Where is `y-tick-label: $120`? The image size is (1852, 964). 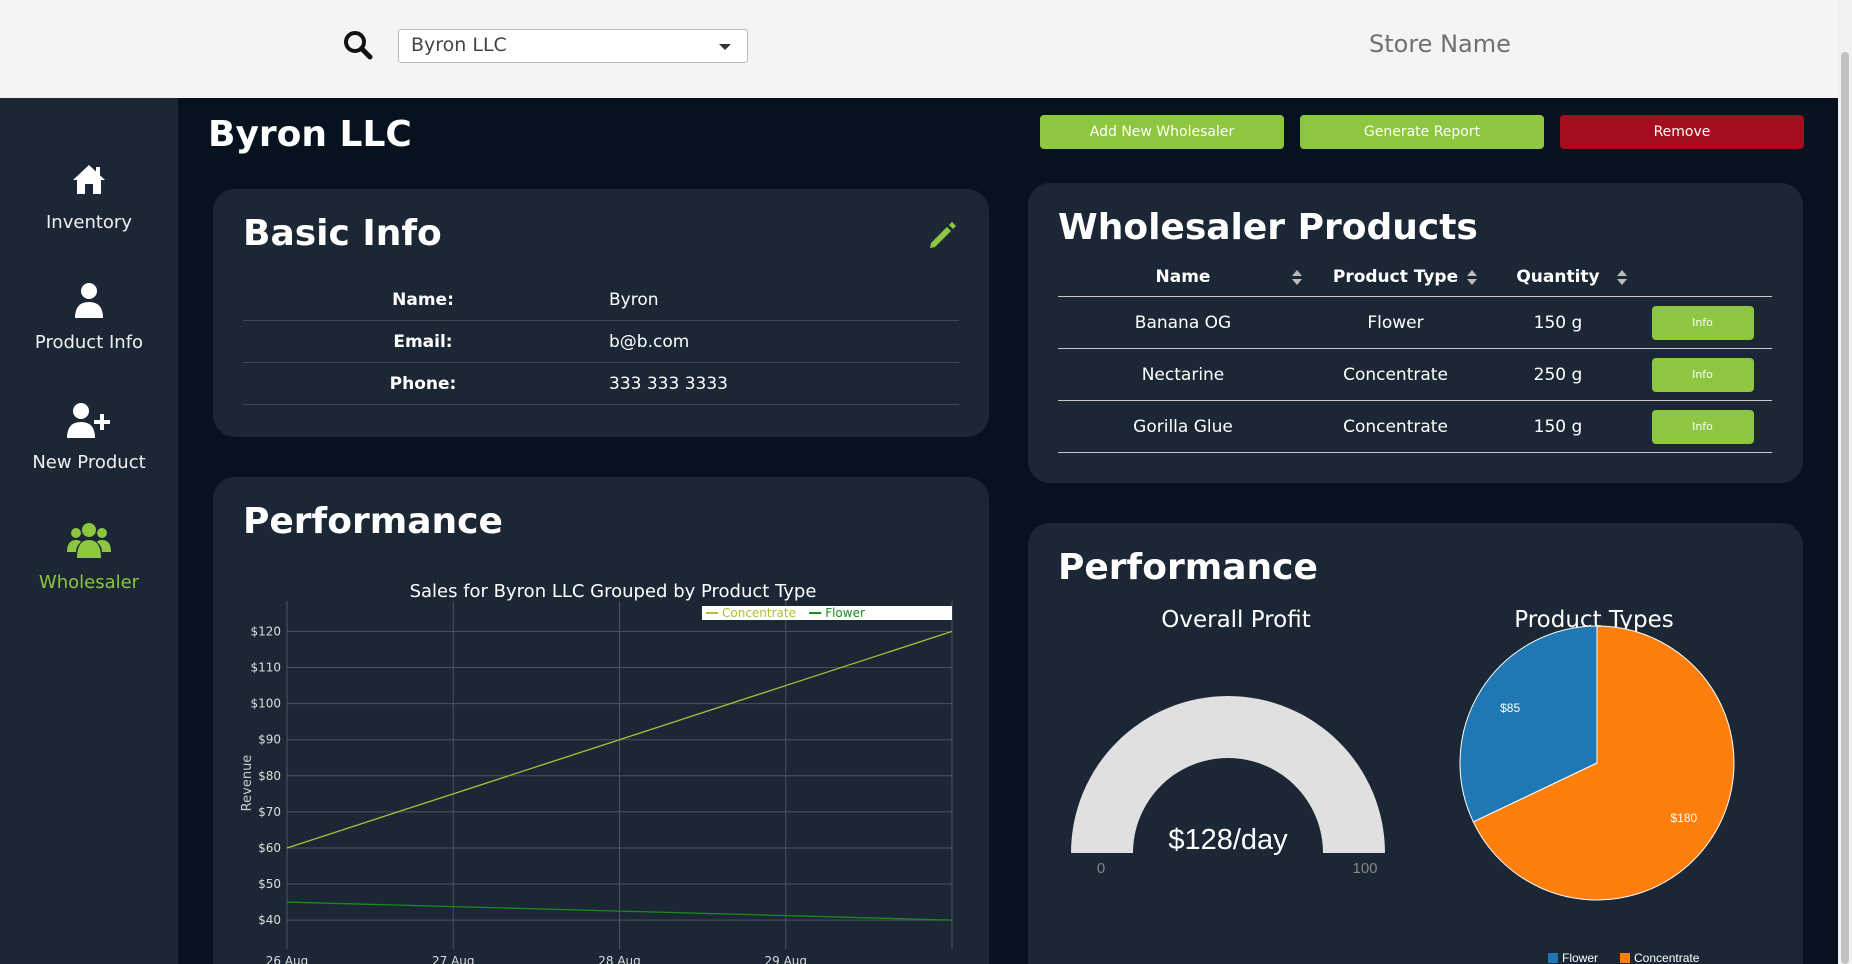 y-tick-label: $120 is located at coordinates (265, 631).